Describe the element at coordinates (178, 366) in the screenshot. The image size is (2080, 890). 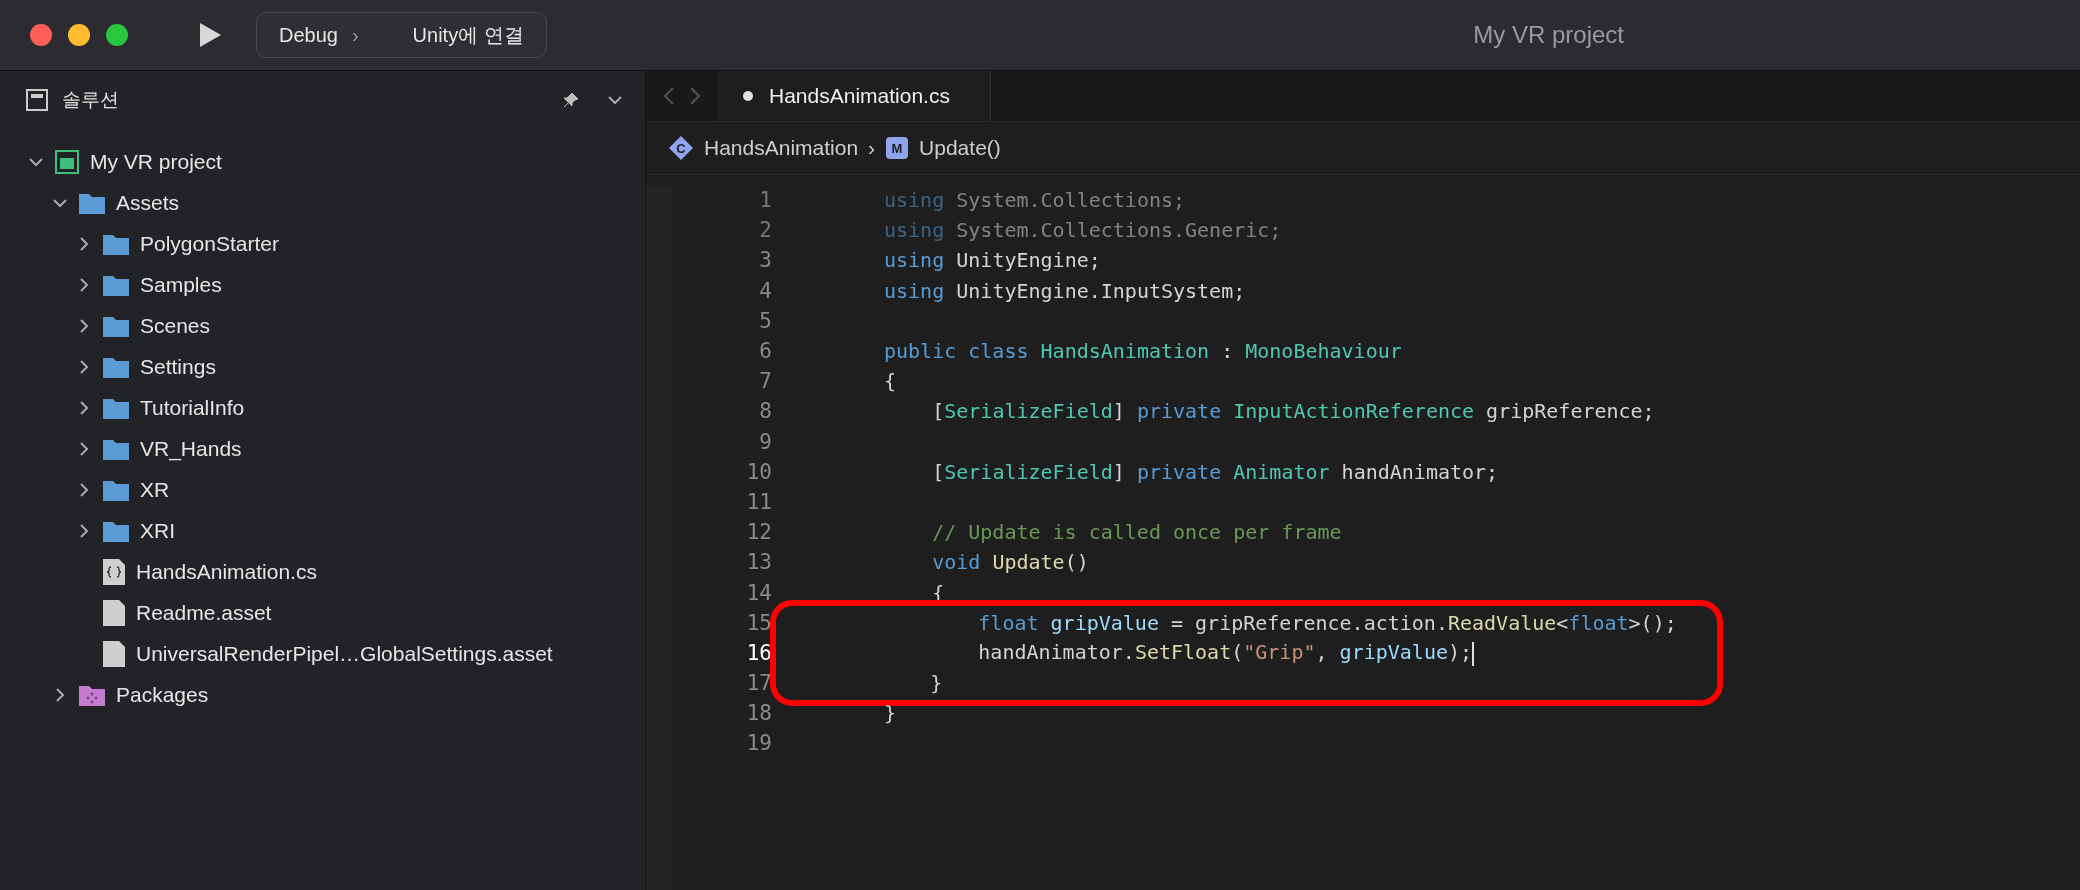
I see `tree-item-label: Settings` at that location.